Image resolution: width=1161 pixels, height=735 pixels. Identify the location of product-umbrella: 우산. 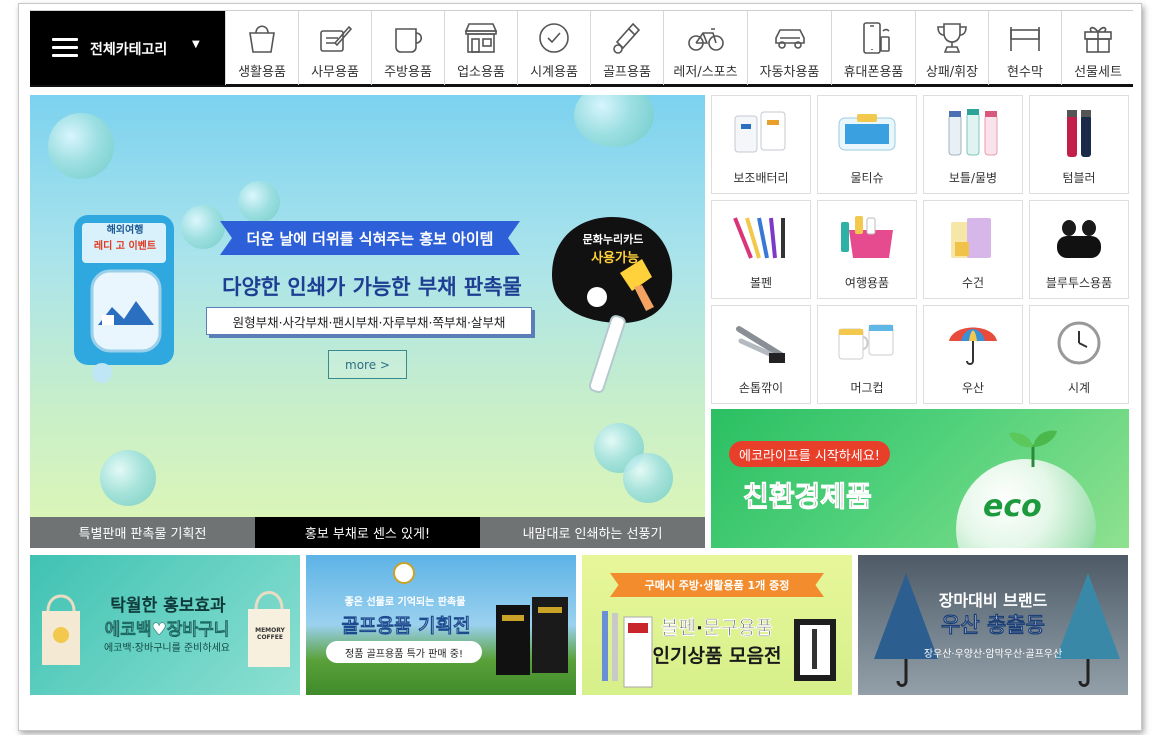
(973, 354).